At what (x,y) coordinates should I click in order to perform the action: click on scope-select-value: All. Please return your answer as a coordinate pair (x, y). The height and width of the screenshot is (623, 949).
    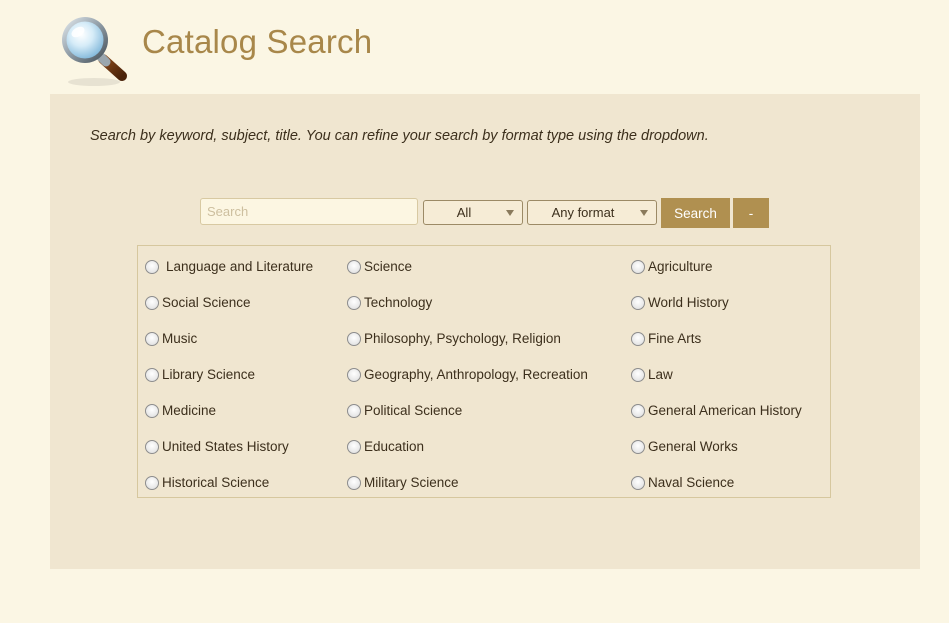
    Looking at the image, I should click on (464, 212).